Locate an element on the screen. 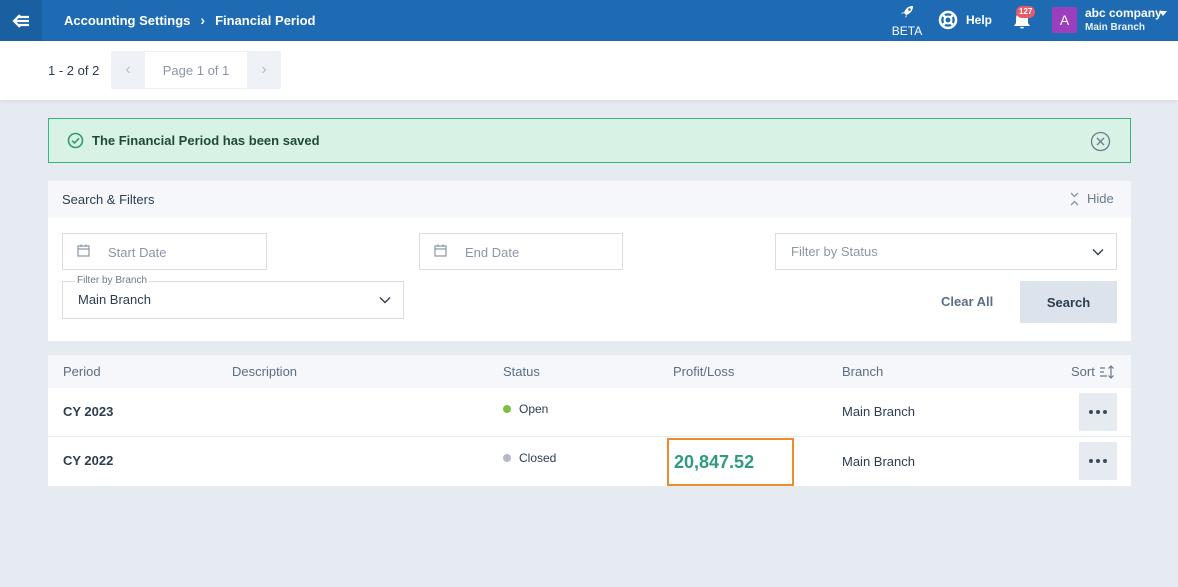  period-cell: CY 2022 is located at coordinates (88, 460).